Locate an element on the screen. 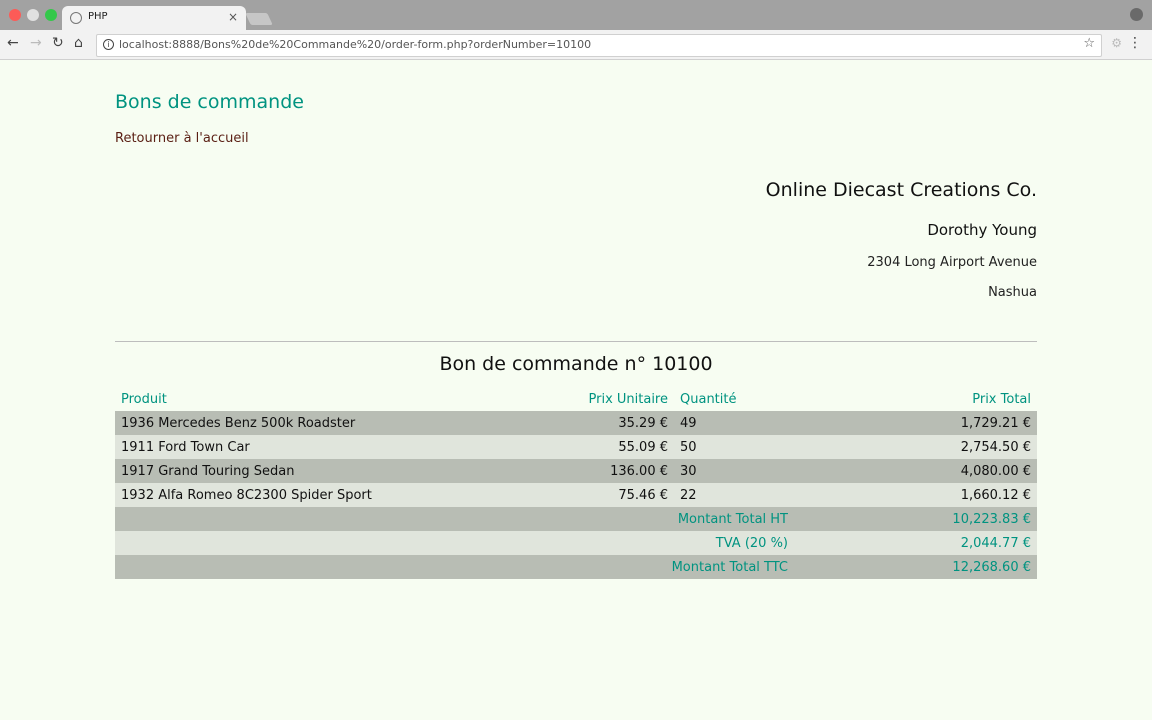 The height and width of the screenshot is (720, 1152). reload-icon: ↻ is located at coordinates (58, 43).